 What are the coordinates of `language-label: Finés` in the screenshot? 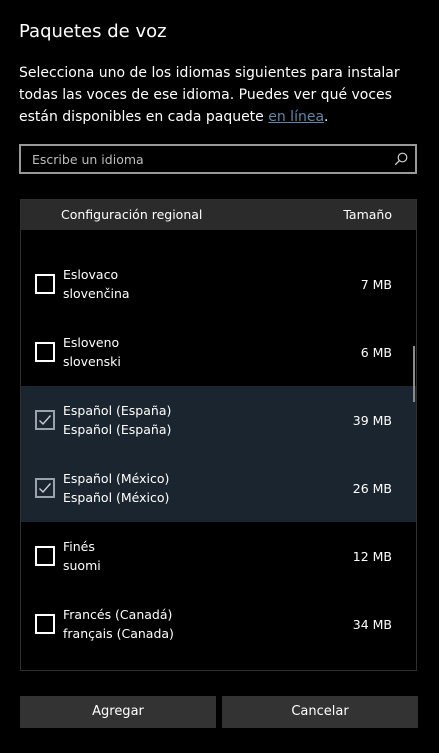 It's located at (79, 546).